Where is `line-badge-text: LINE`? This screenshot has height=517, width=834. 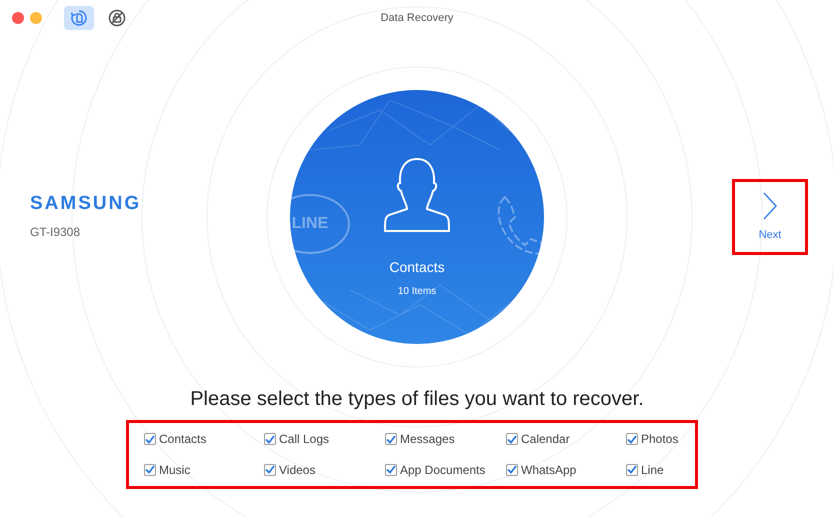 line-badge-text: LINE is located at coordinates (310, 224).